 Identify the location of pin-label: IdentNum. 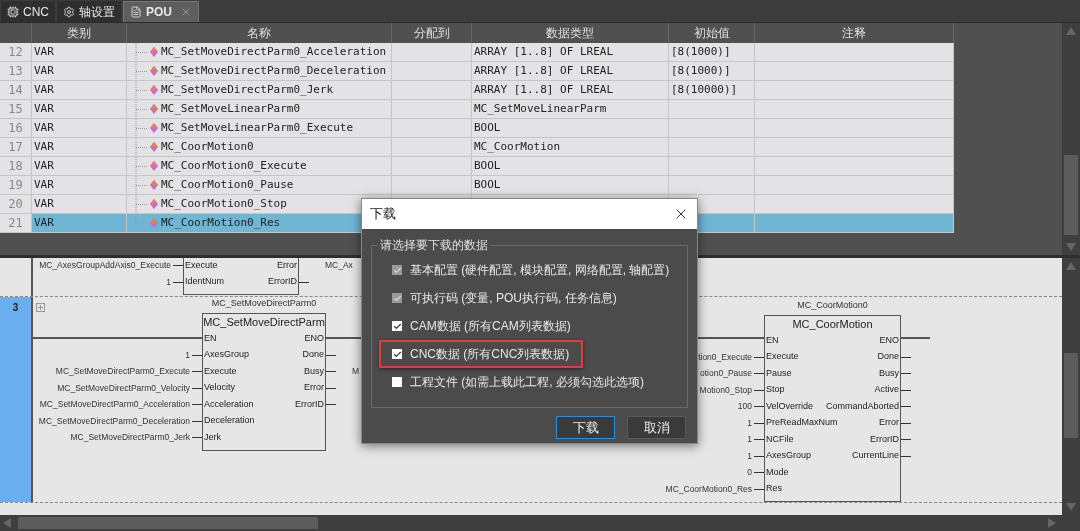
(205, 282).